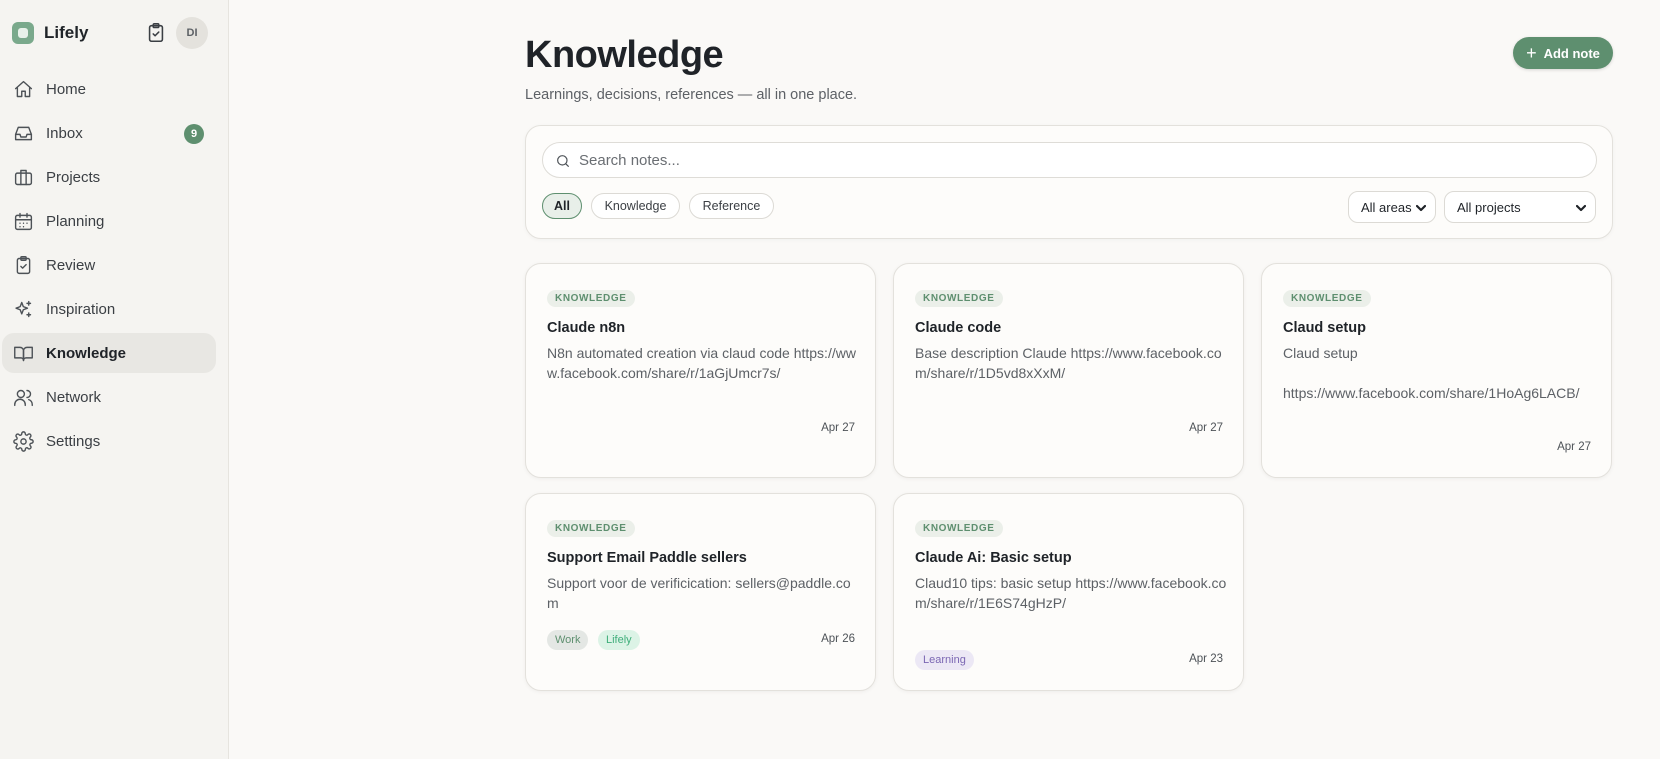 The height and width of the screenshot is (759, 1660). What do you see at coordinates (23, 441) in the screenshot?
I see `gear-icon` at bounding box center [23, 441].